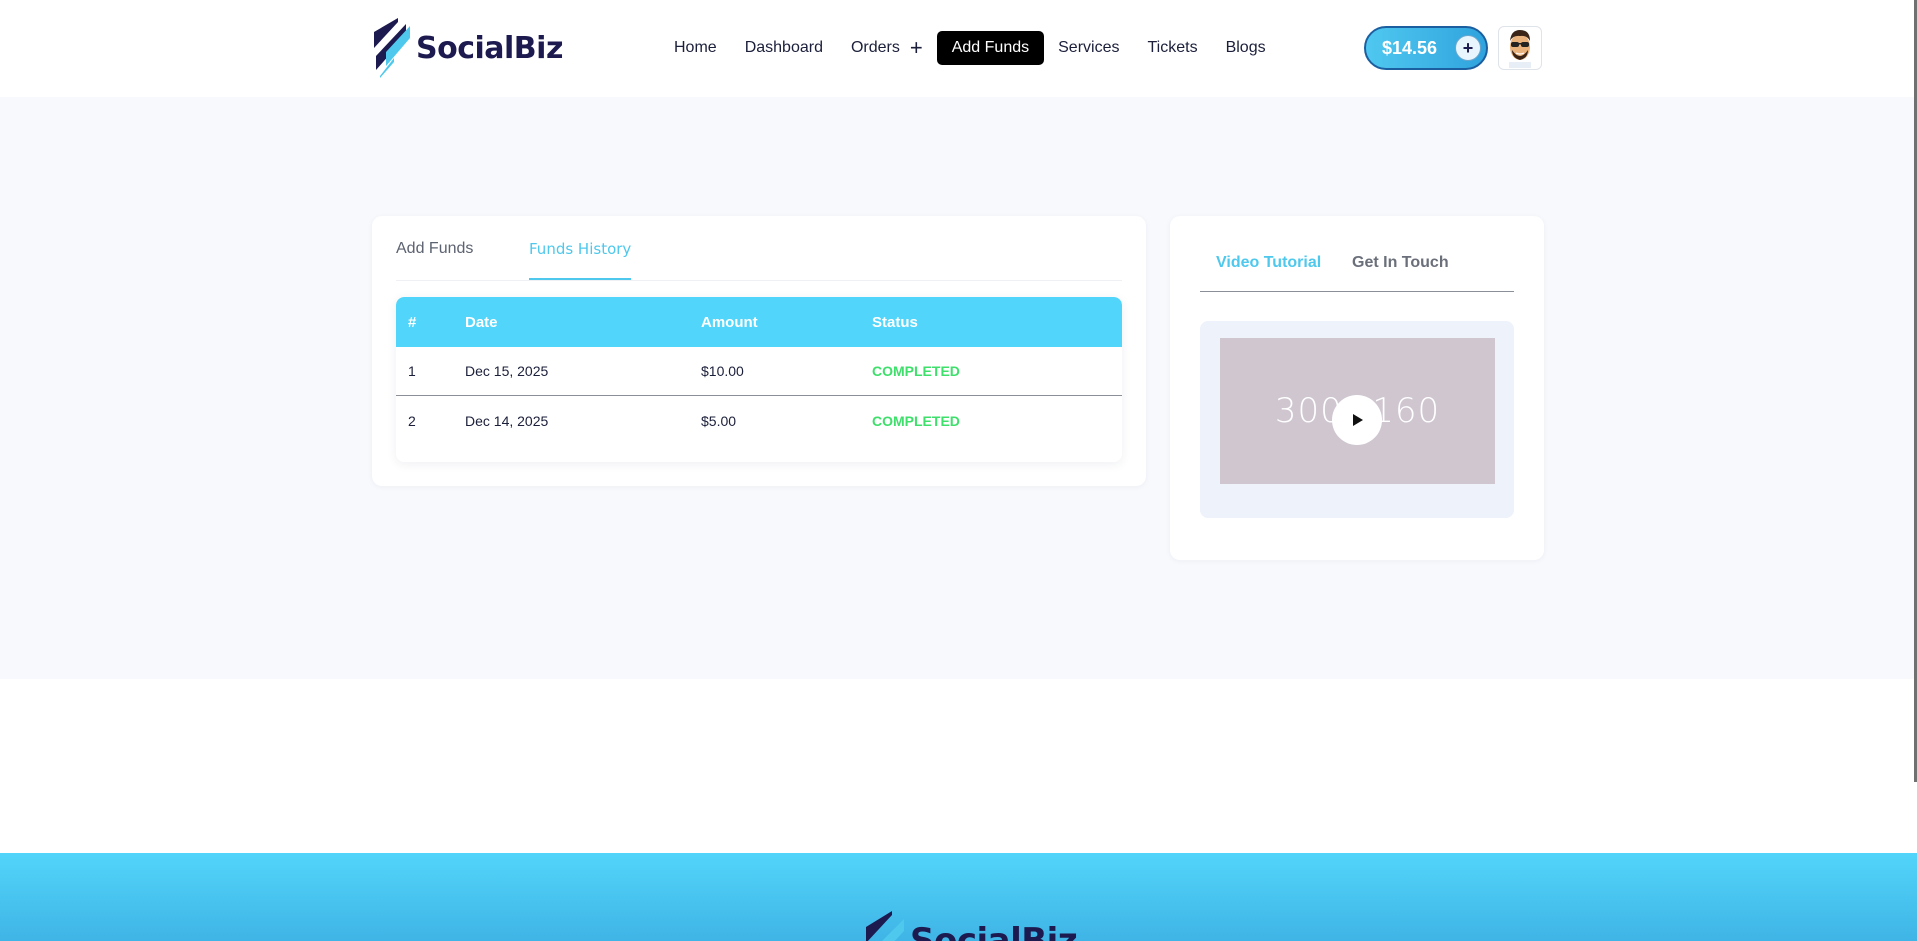 Image resolution: width=1917 pixels, height=941 pixels. I want to click on nav-services: Services, so click(1088, 48).